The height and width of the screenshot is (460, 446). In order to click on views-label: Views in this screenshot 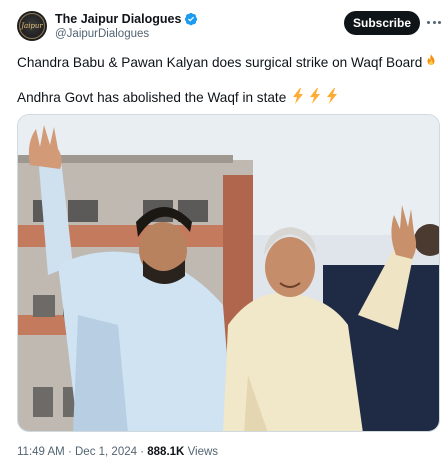, I will do `click(203, 452)`.